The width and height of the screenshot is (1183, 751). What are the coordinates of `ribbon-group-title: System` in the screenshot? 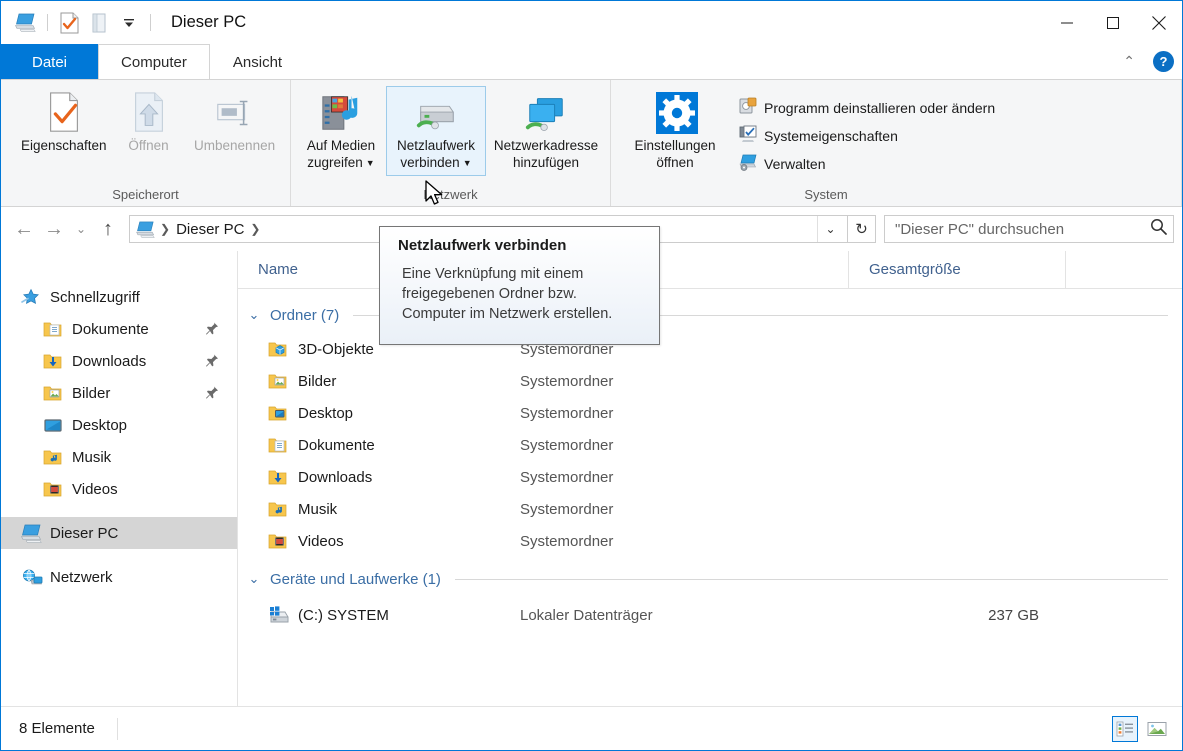 It's located at (826, 194).